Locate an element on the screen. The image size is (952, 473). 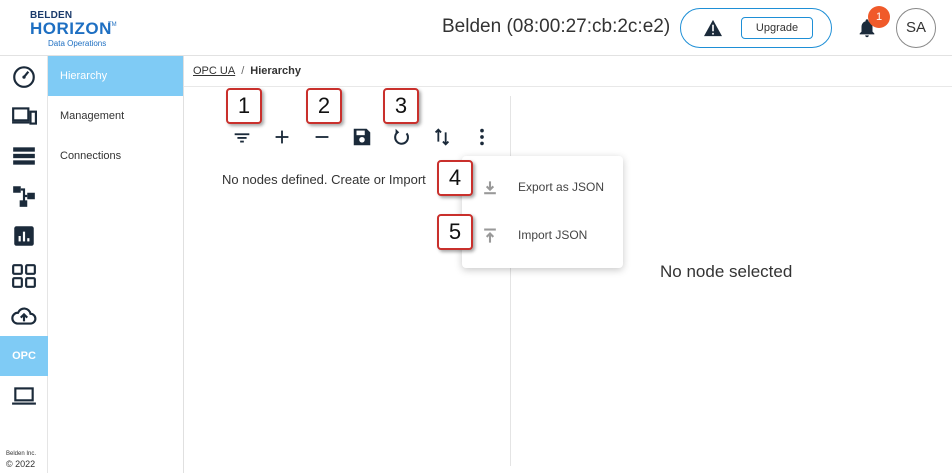
copyright-footer: Belden Inc. © 2022 is located at coordinates (21, 460).